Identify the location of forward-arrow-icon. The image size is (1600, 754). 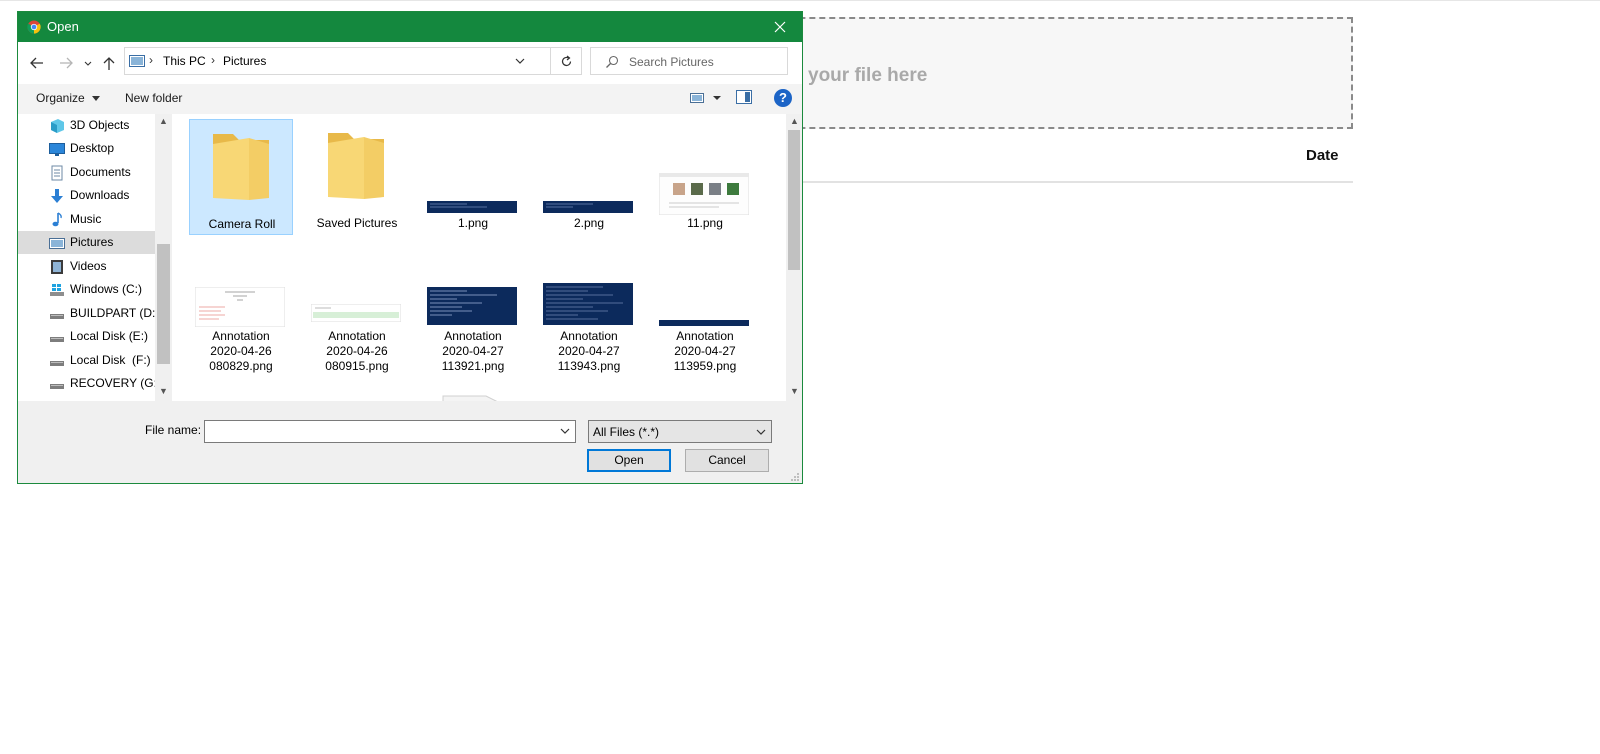
(66, 63).